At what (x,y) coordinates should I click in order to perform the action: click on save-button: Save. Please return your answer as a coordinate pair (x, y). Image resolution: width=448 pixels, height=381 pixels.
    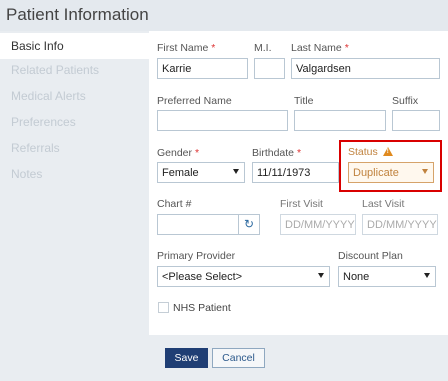
    Looking at the image, I should click on (186, 358).